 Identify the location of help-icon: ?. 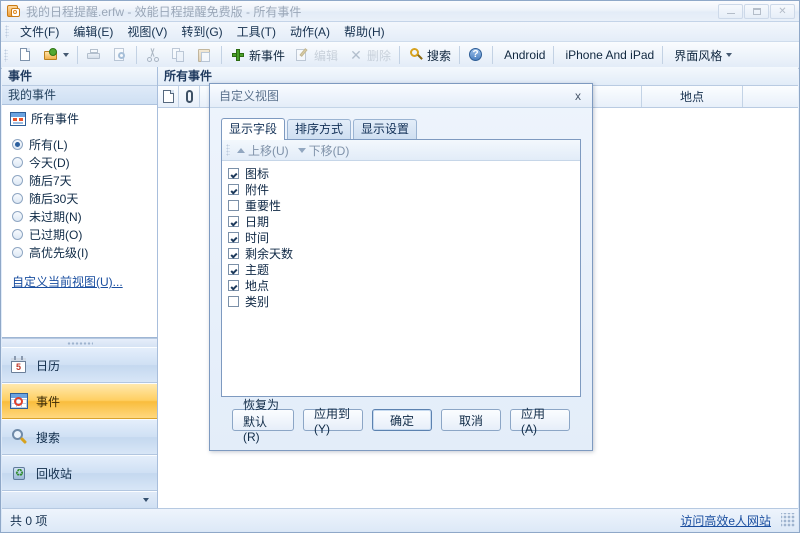
(476, 55).